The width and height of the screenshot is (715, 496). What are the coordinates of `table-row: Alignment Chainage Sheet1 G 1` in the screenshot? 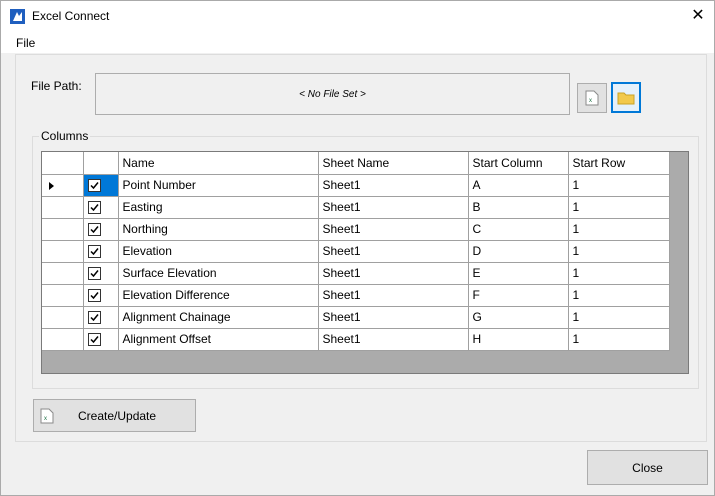 It's located at (356, 317).